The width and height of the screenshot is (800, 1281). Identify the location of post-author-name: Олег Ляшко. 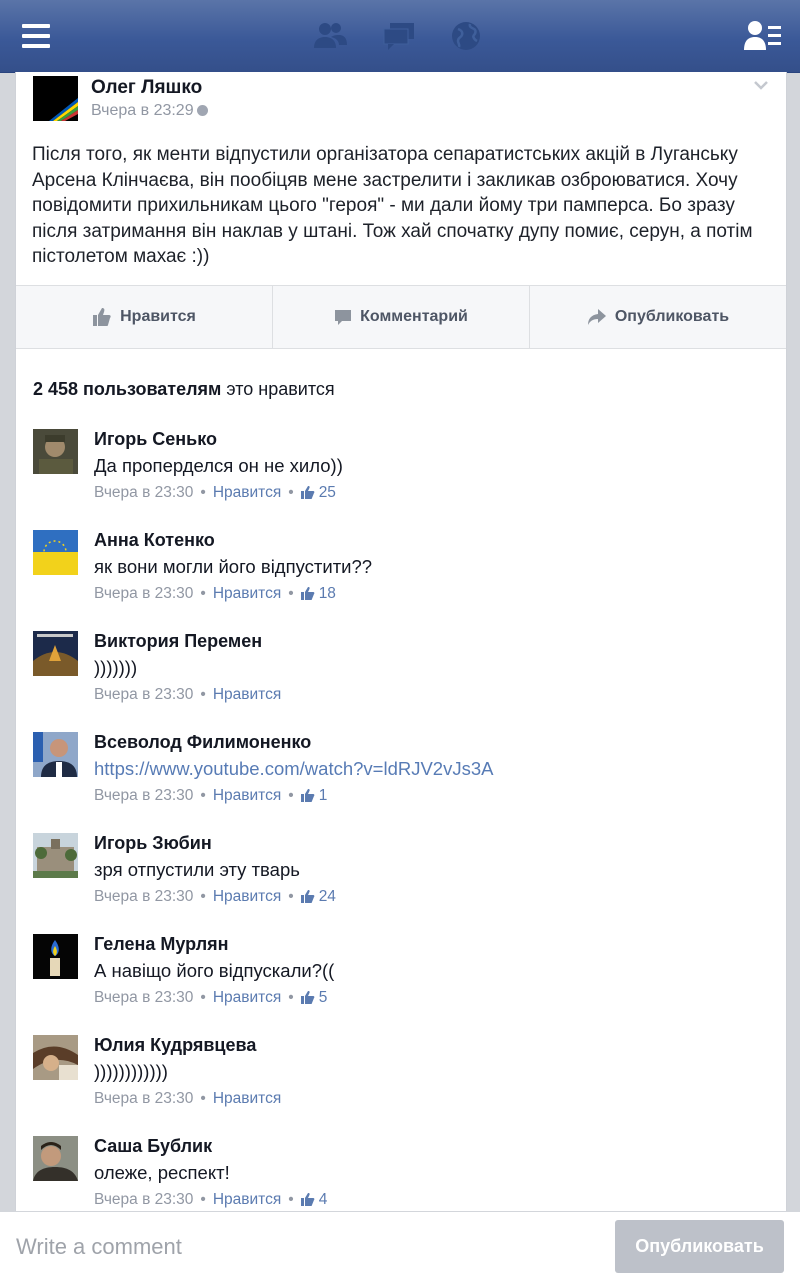
(146, 88).